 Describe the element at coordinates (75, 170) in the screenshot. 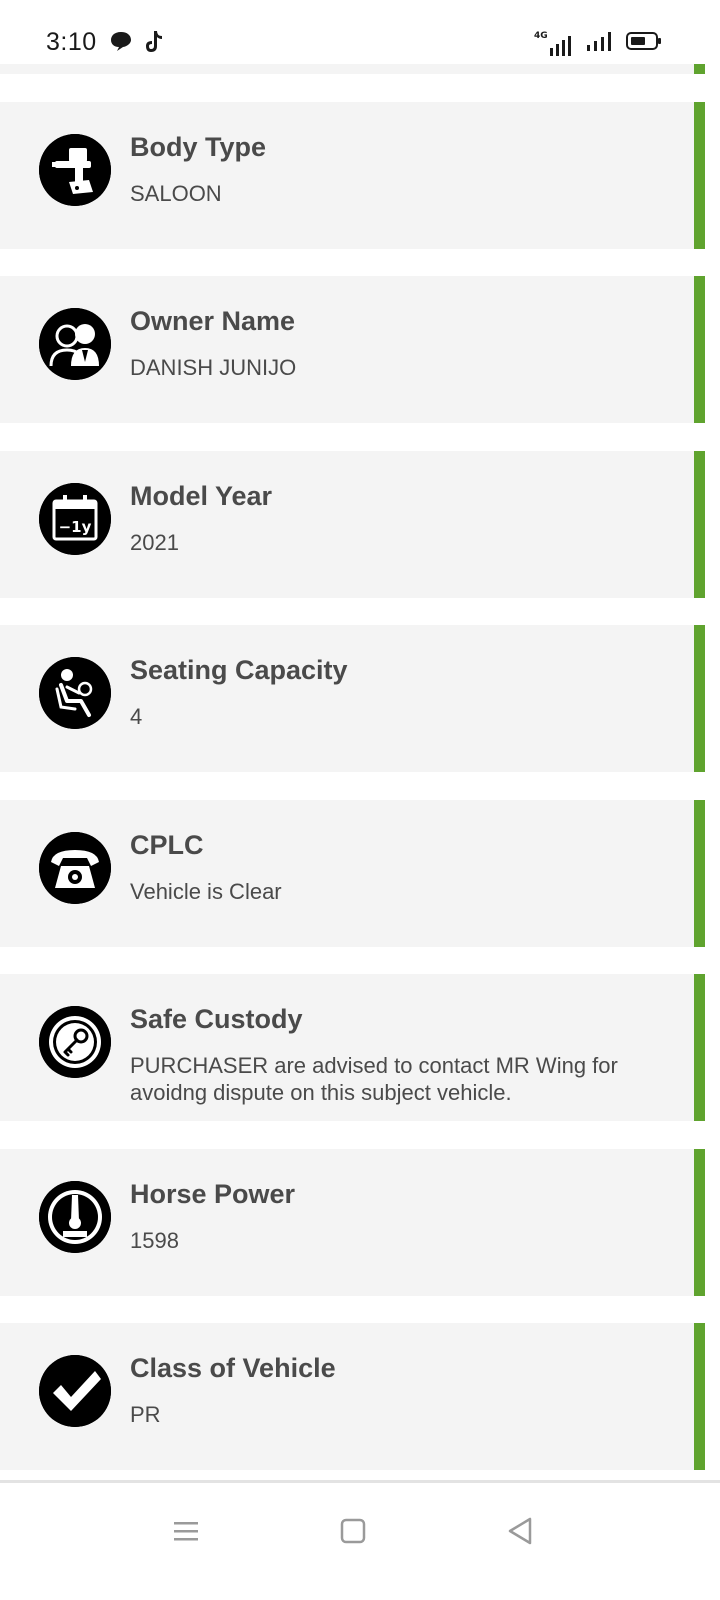

I see `spray-gun-icon` at that location.